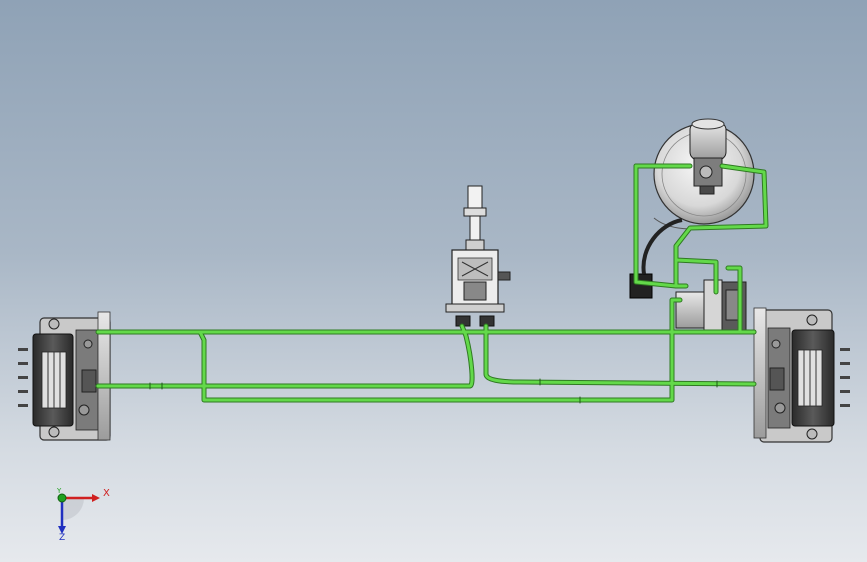 This screenshot has width=867, height=562. I want to click on proportioning-valve, so click(688, 276).